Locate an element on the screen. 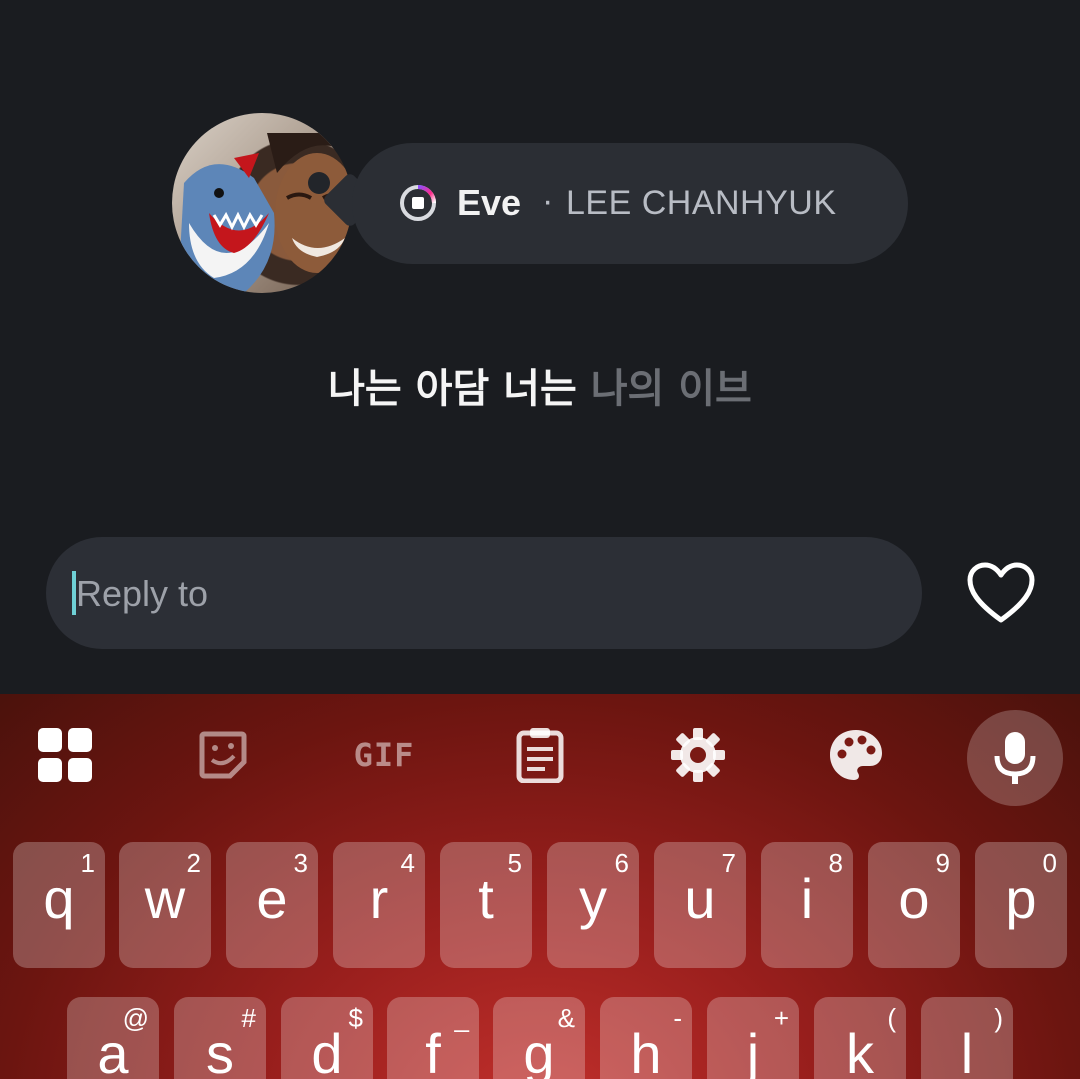 The height and width of the screenshot is (1079, 1080). key-g: & g is located at coordinates (539, 1038).